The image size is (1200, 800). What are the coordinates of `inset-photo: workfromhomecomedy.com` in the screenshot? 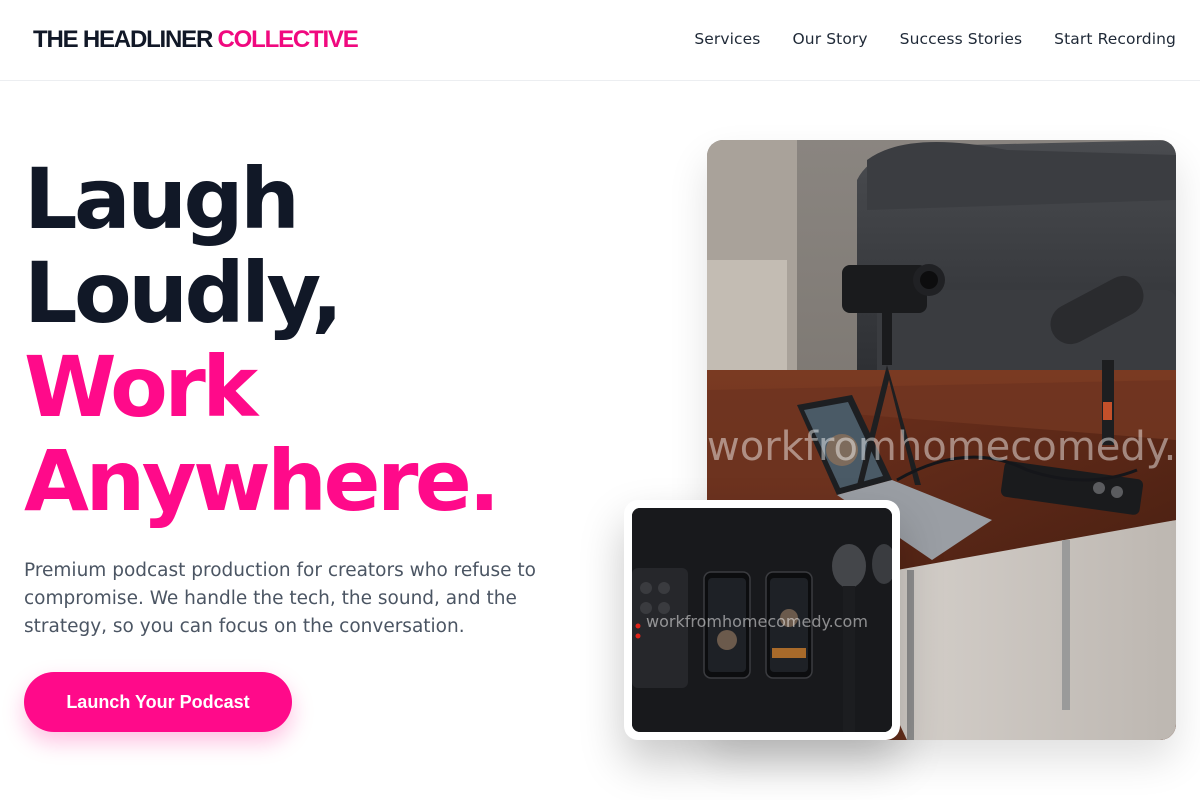 It's located at (762, 620).